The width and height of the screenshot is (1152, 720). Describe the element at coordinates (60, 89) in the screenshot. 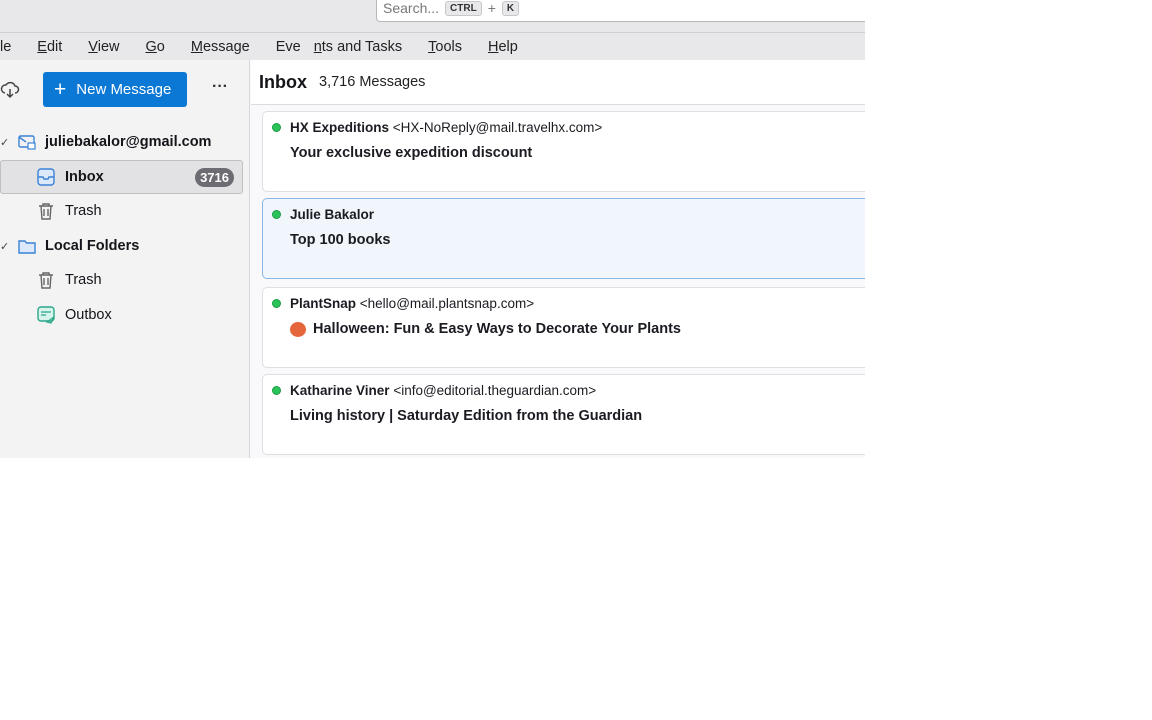

I see `plus-icon: +` at that location.